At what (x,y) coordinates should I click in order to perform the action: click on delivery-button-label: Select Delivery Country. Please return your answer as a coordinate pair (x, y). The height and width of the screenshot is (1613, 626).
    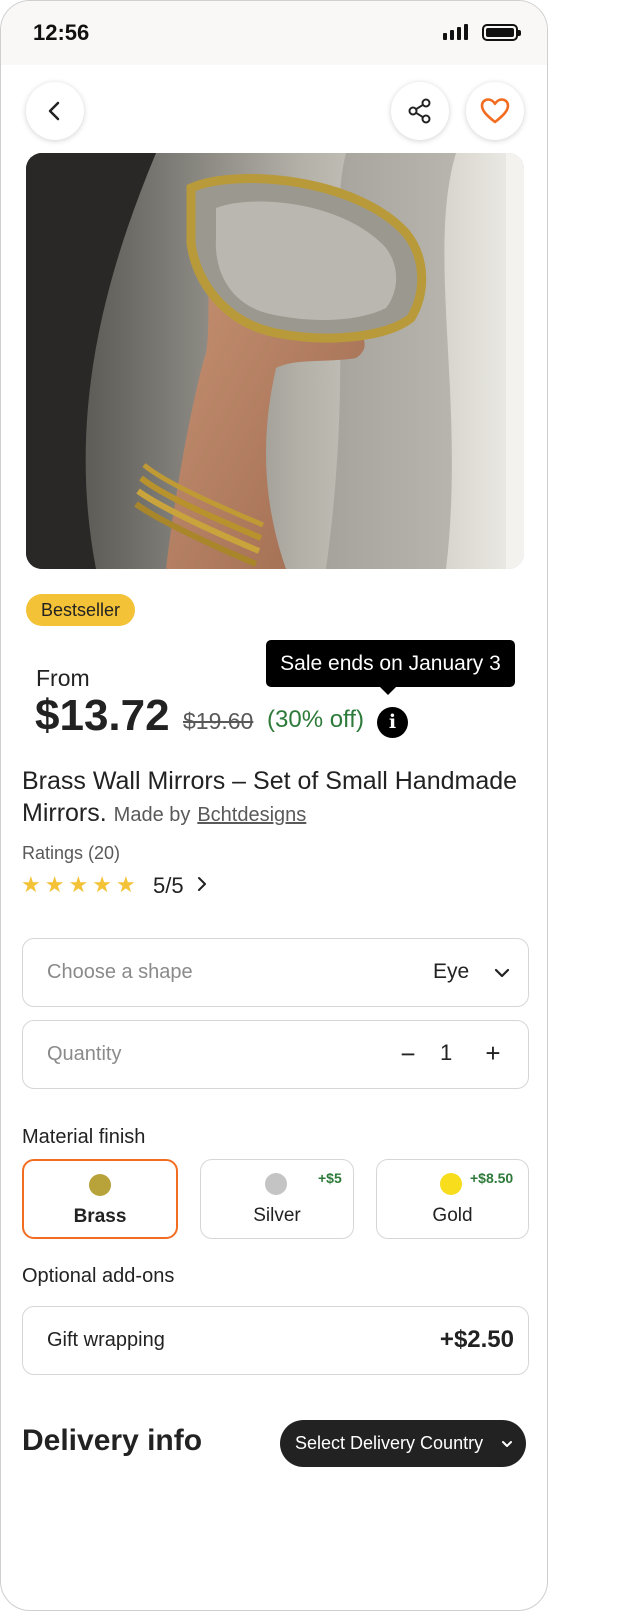
    Looking at the image, I should click on (389, 1443).